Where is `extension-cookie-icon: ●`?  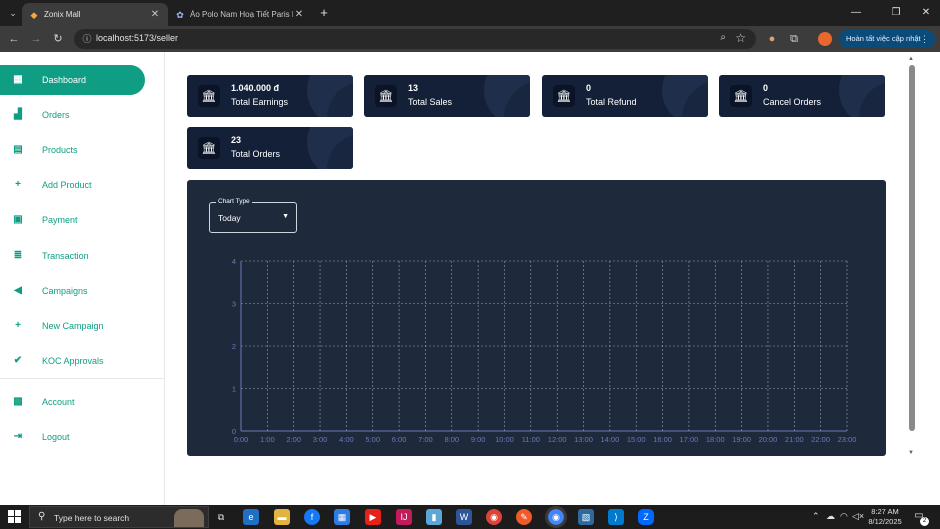 extension-cookie-icon: ● is located at coordinates (772, 39).